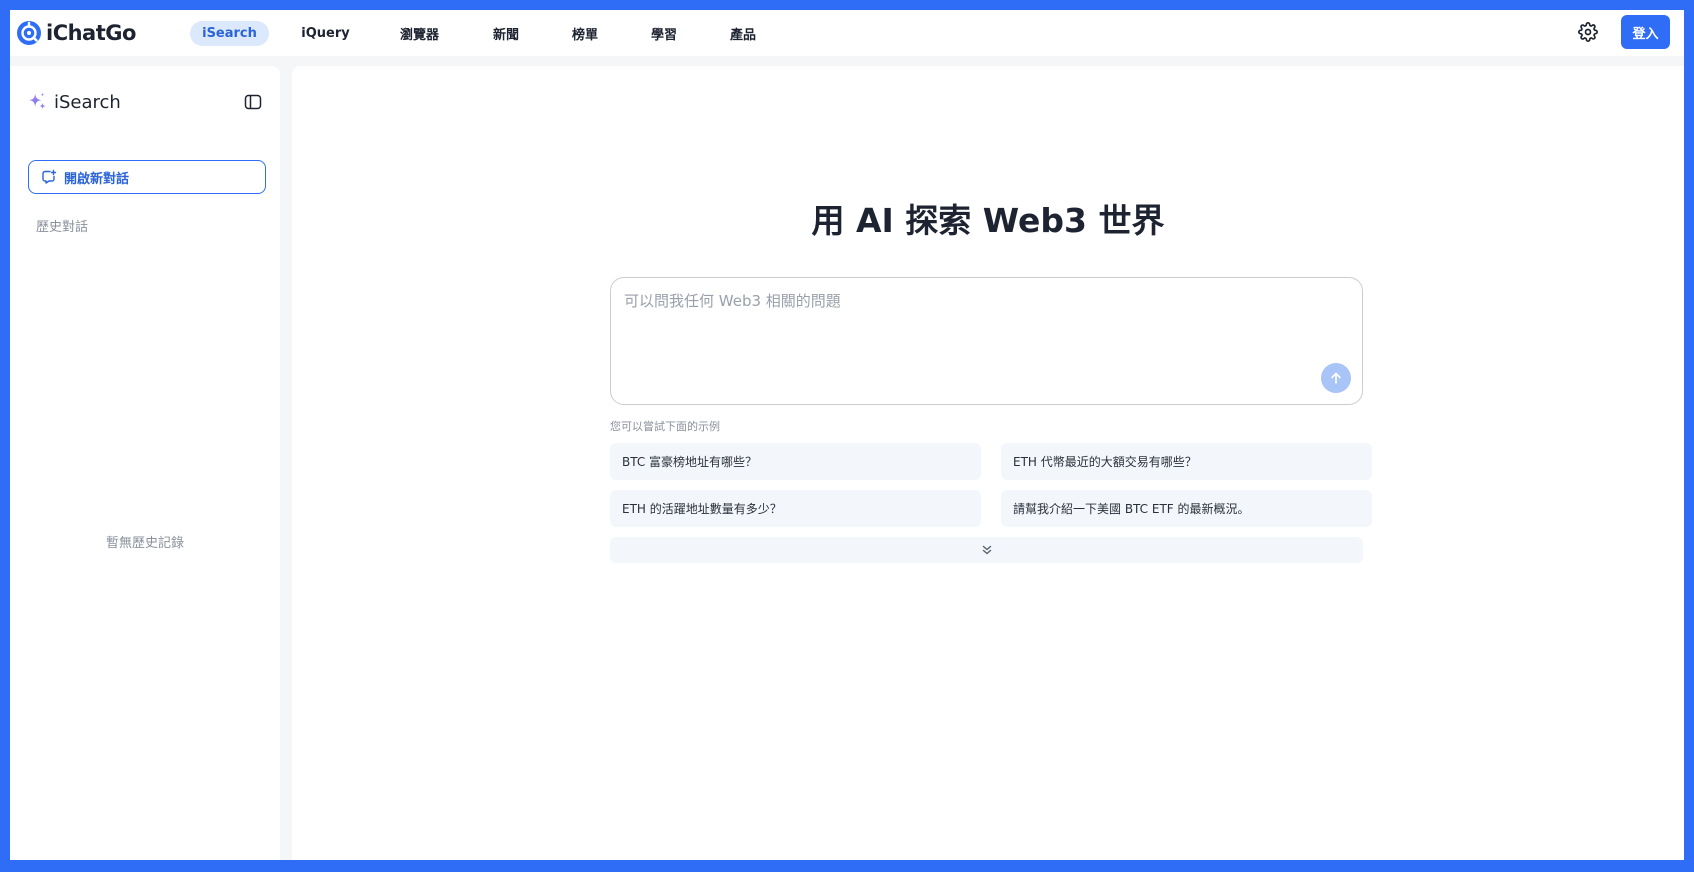 The height and width of the screenshot is (872, 1694). I want to click on history-empty-state: 暫無歷史記錄, so click(144, 543).